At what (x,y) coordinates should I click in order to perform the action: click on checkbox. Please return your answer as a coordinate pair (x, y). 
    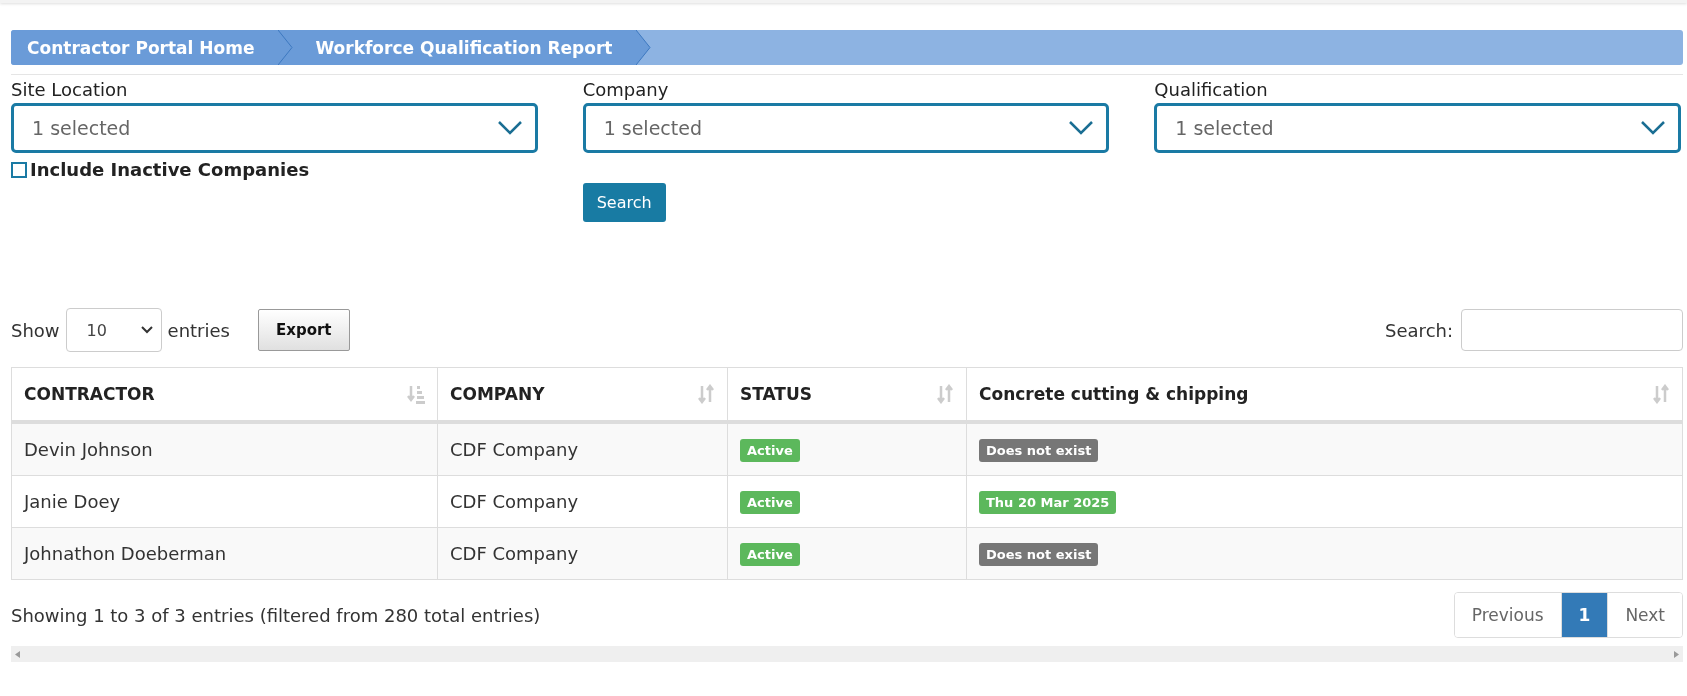
    Looking at the image, I should click on (19, 169).